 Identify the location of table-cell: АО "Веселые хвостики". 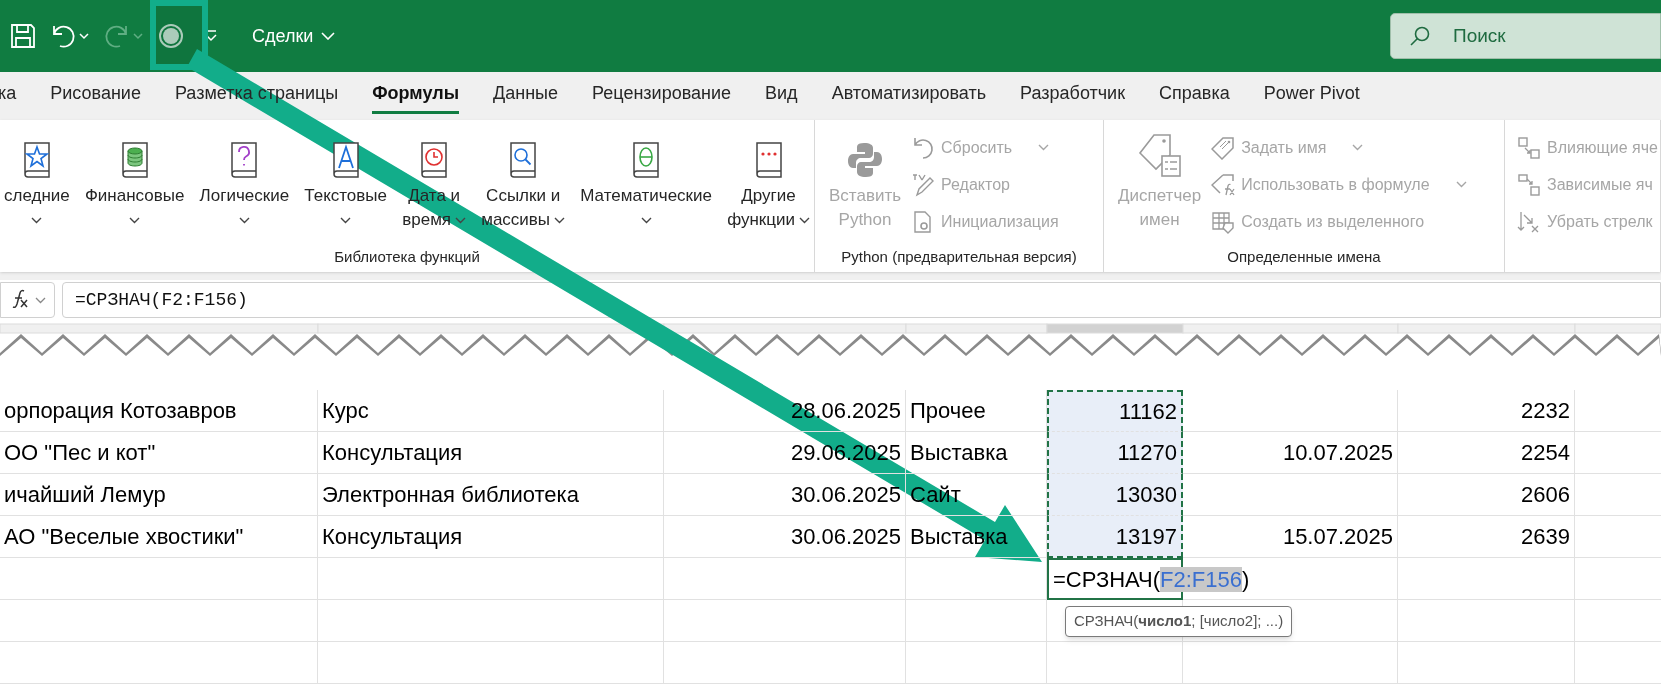
(159, 537).